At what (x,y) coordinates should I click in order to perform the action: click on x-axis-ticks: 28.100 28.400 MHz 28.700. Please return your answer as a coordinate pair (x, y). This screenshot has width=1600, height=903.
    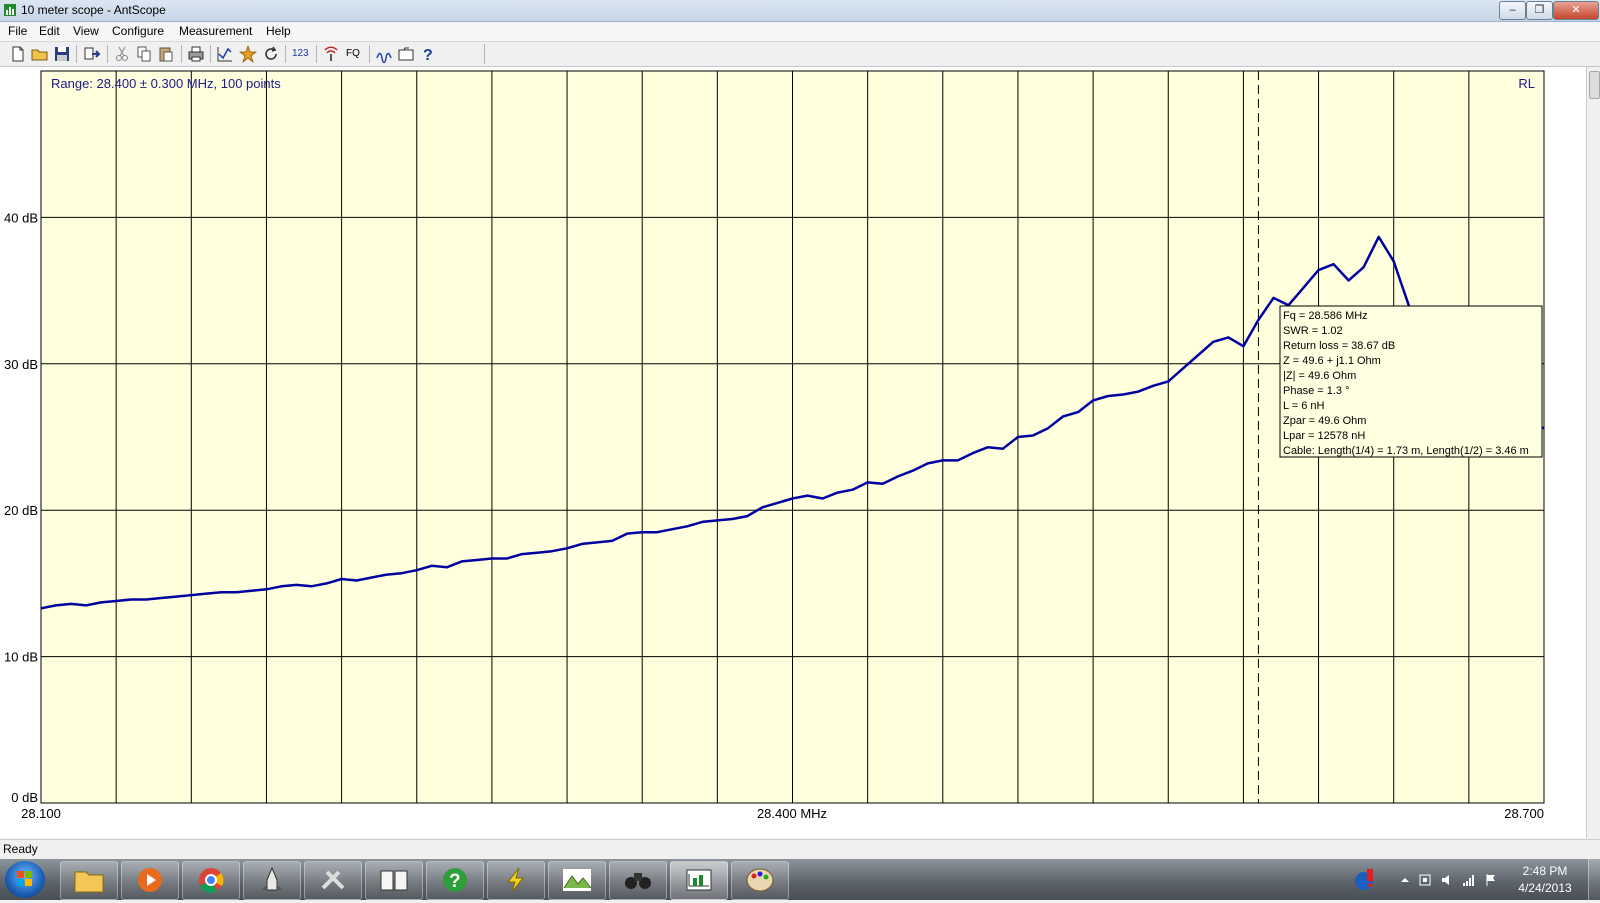
    Looking at the image, I should click on (782, 813).